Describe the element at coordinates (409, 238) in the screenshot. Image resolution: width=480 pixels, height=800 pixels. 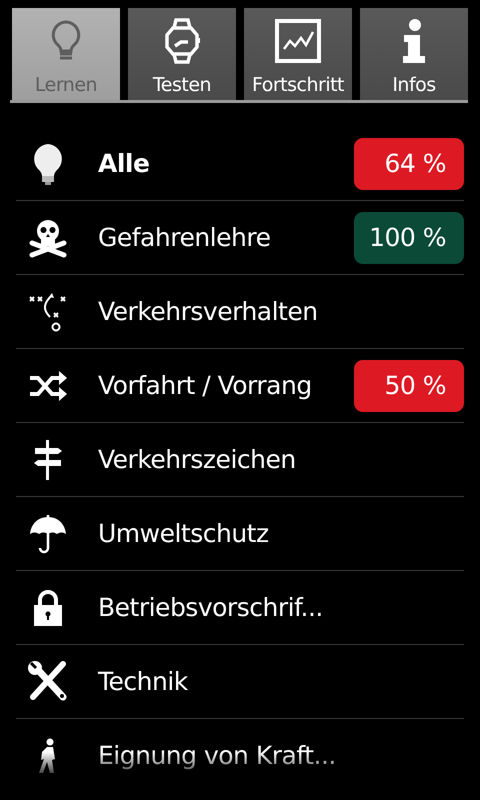
I see `score-badge: 100 %` at that location.